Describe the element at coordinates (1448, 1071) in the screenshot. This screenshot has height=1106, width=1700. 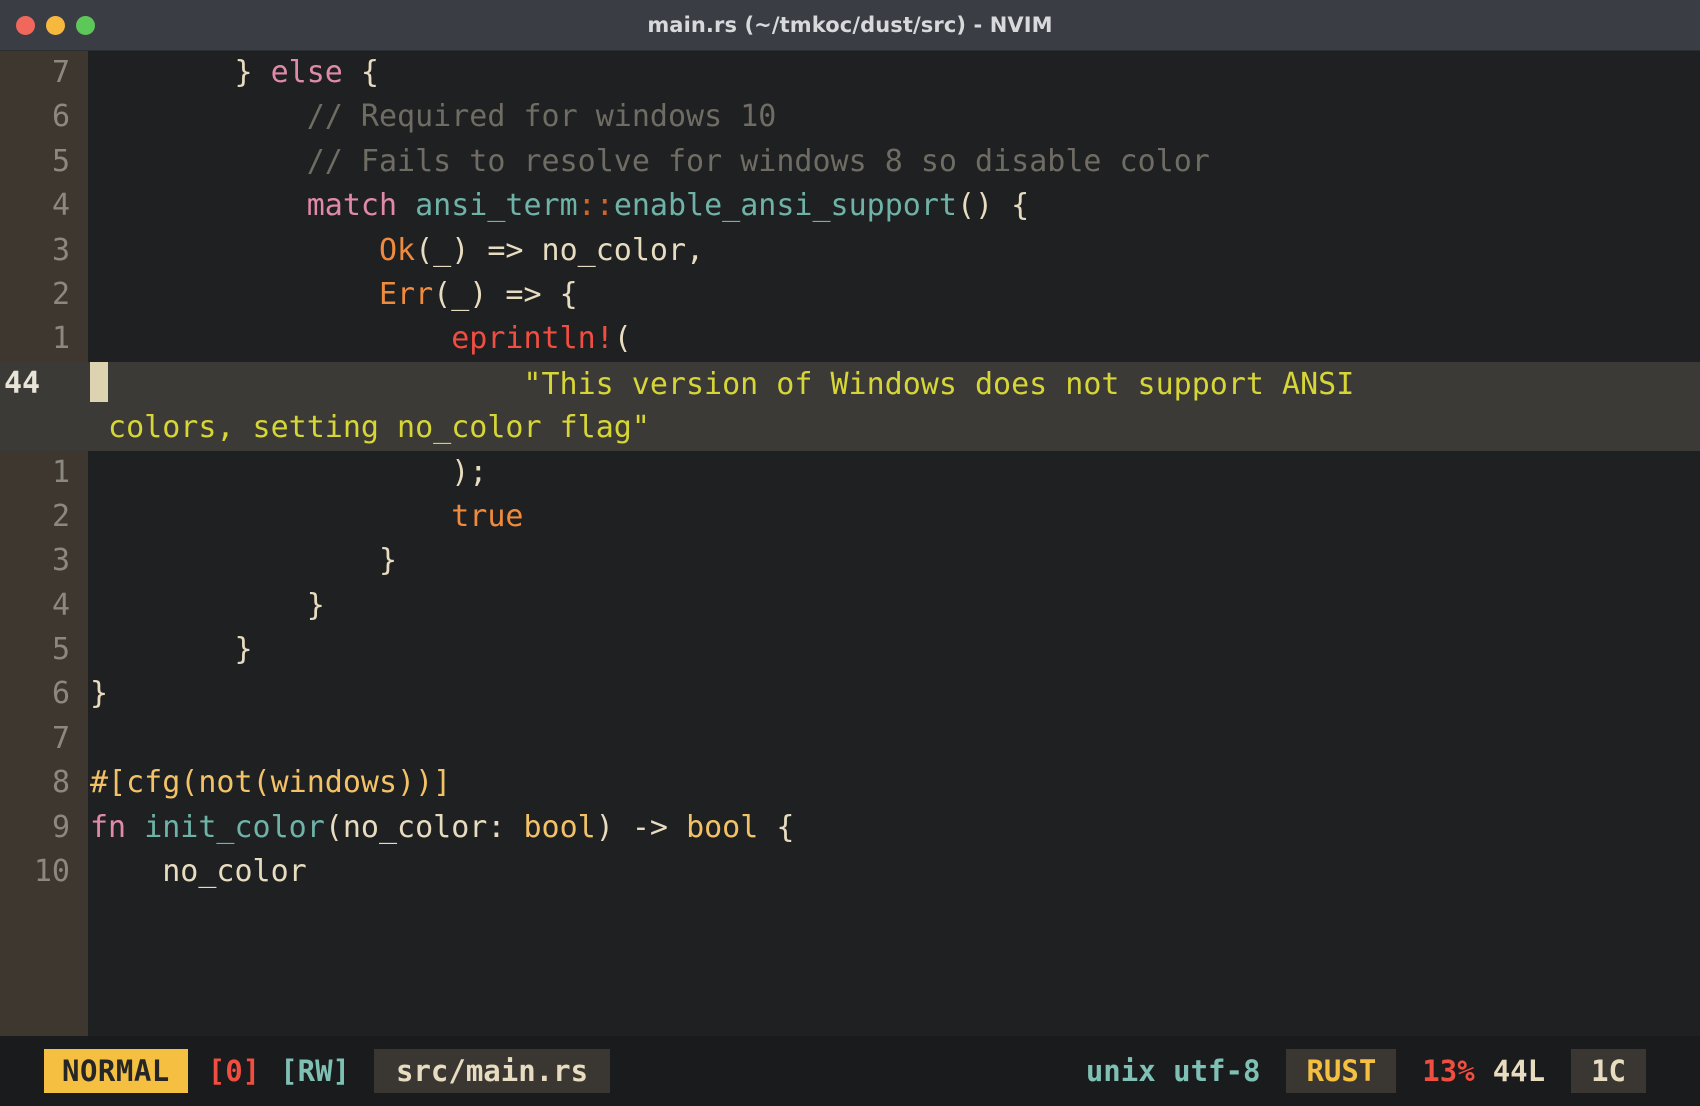
I see `status-scroll-percent: 13%` at that location.